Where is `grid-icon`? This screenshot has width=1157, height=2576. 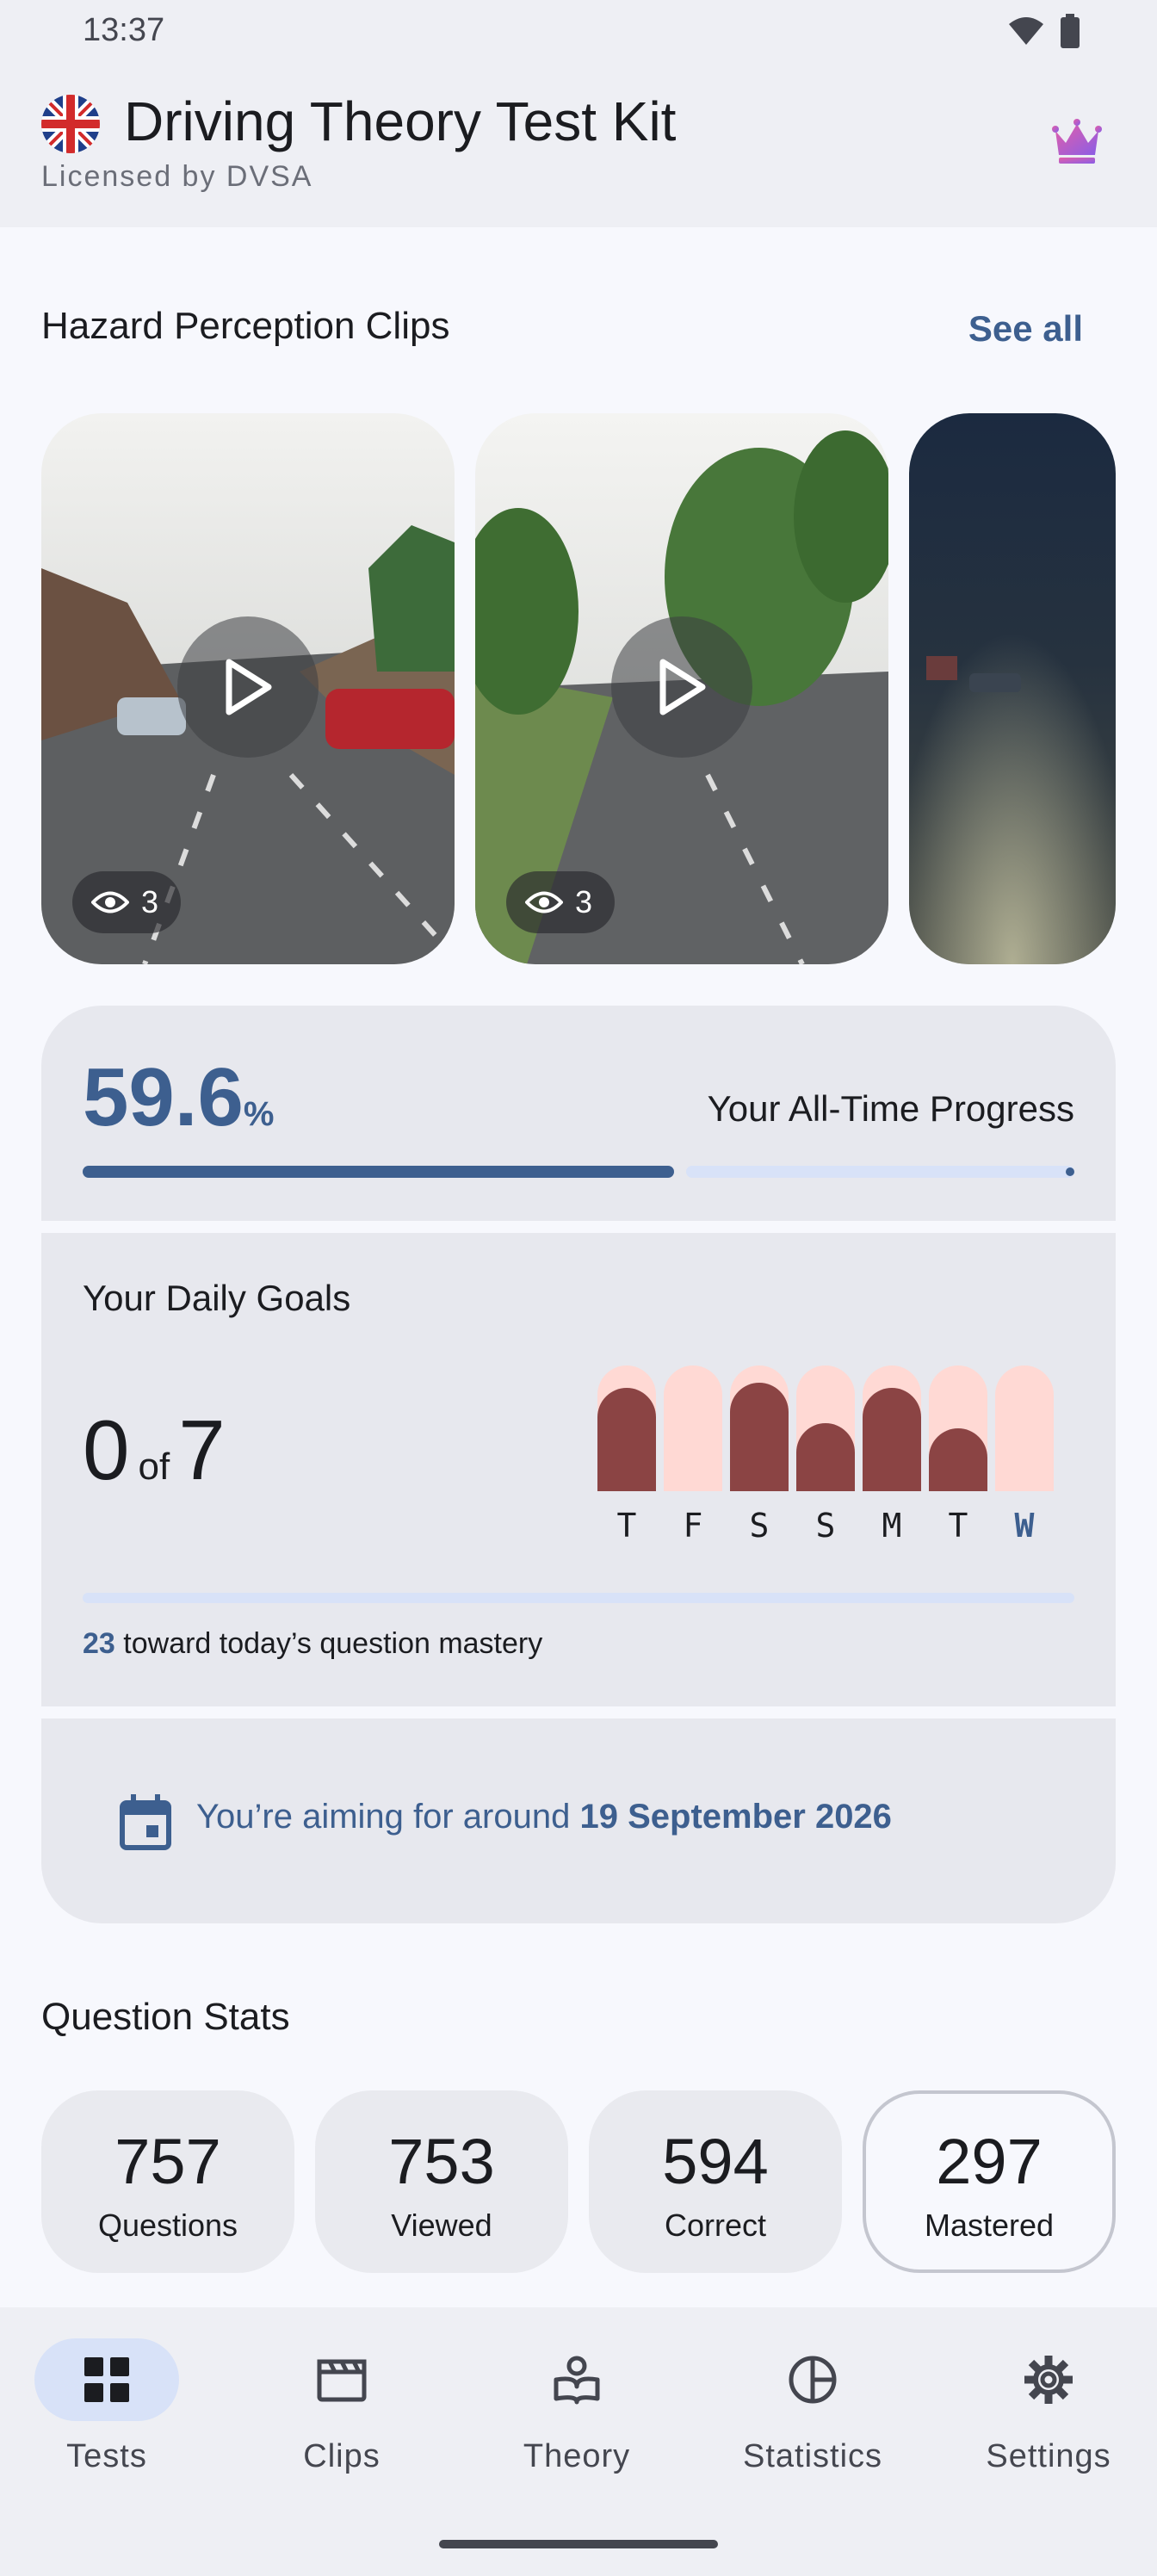 grid-icon is located at coordinates (106, 2380).